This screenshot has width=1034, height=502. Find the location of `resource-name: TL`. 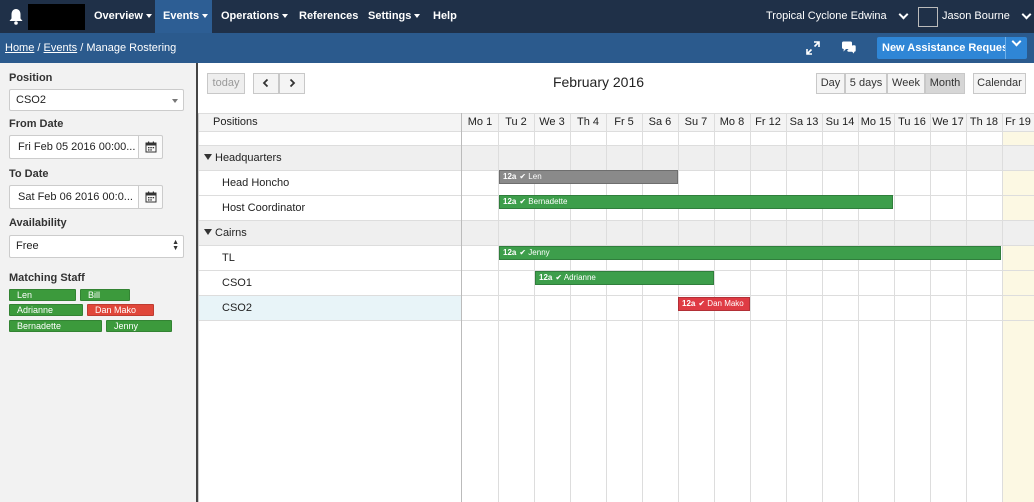

resource-name: TL is located at coordinates (228, 258).